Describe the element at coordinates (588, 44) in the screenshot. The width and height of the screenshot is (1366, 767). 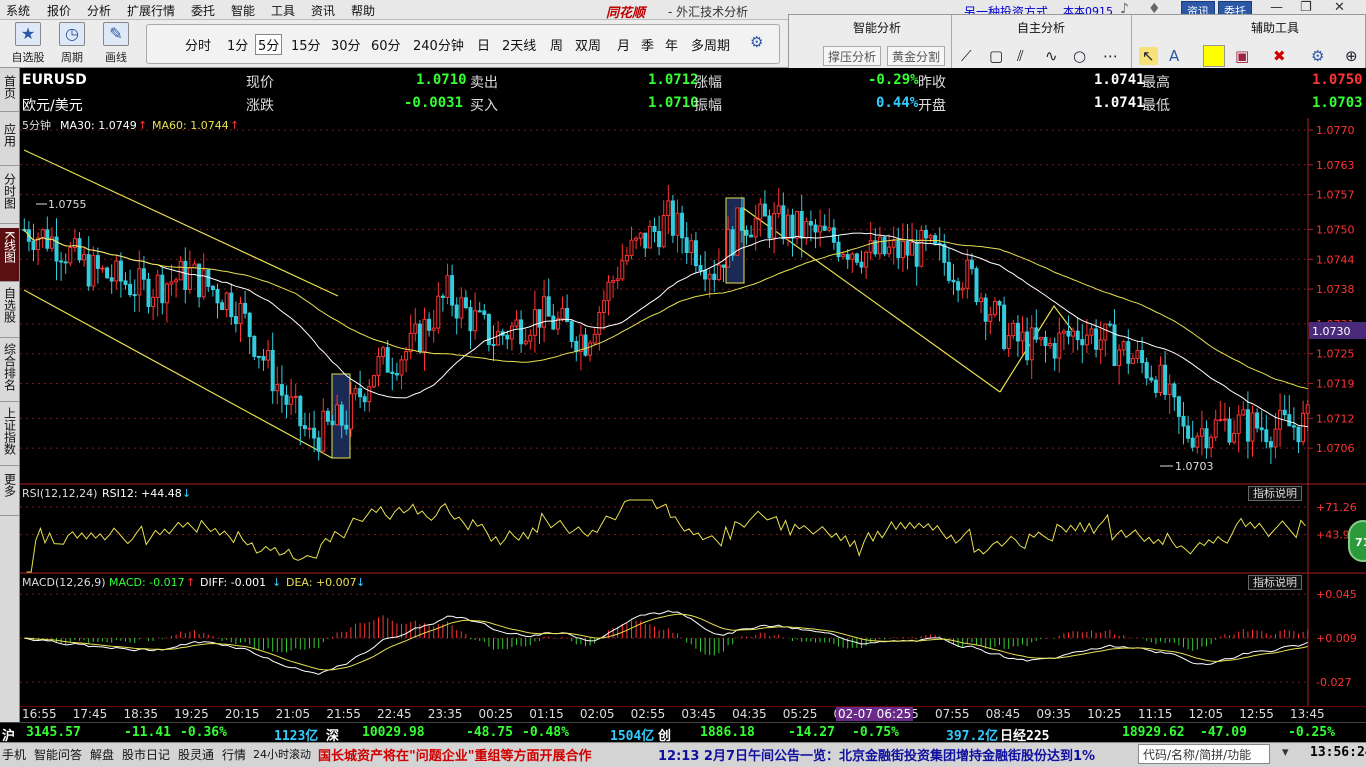
I see `period-biweek: 双周` at that location.